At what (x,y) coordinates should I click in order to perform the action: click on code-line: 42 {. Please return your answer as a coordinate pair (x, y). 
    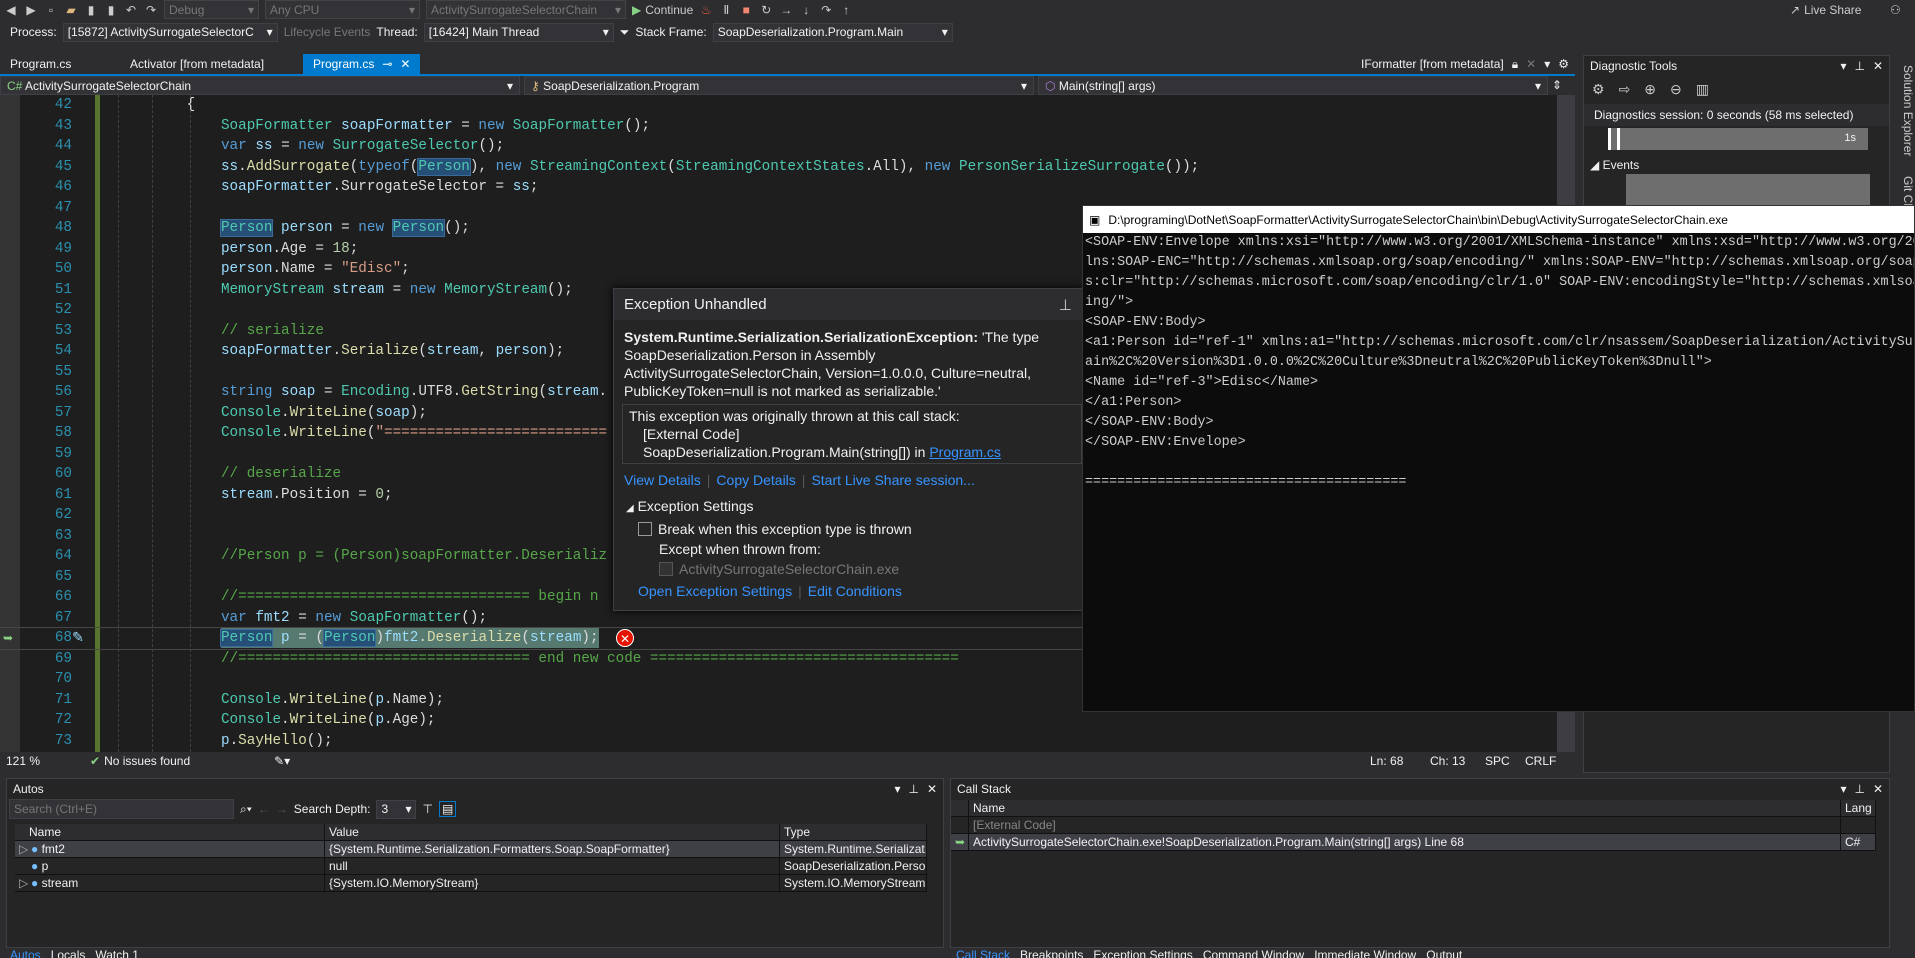
    Looking at the image, I should click on (778, 105).